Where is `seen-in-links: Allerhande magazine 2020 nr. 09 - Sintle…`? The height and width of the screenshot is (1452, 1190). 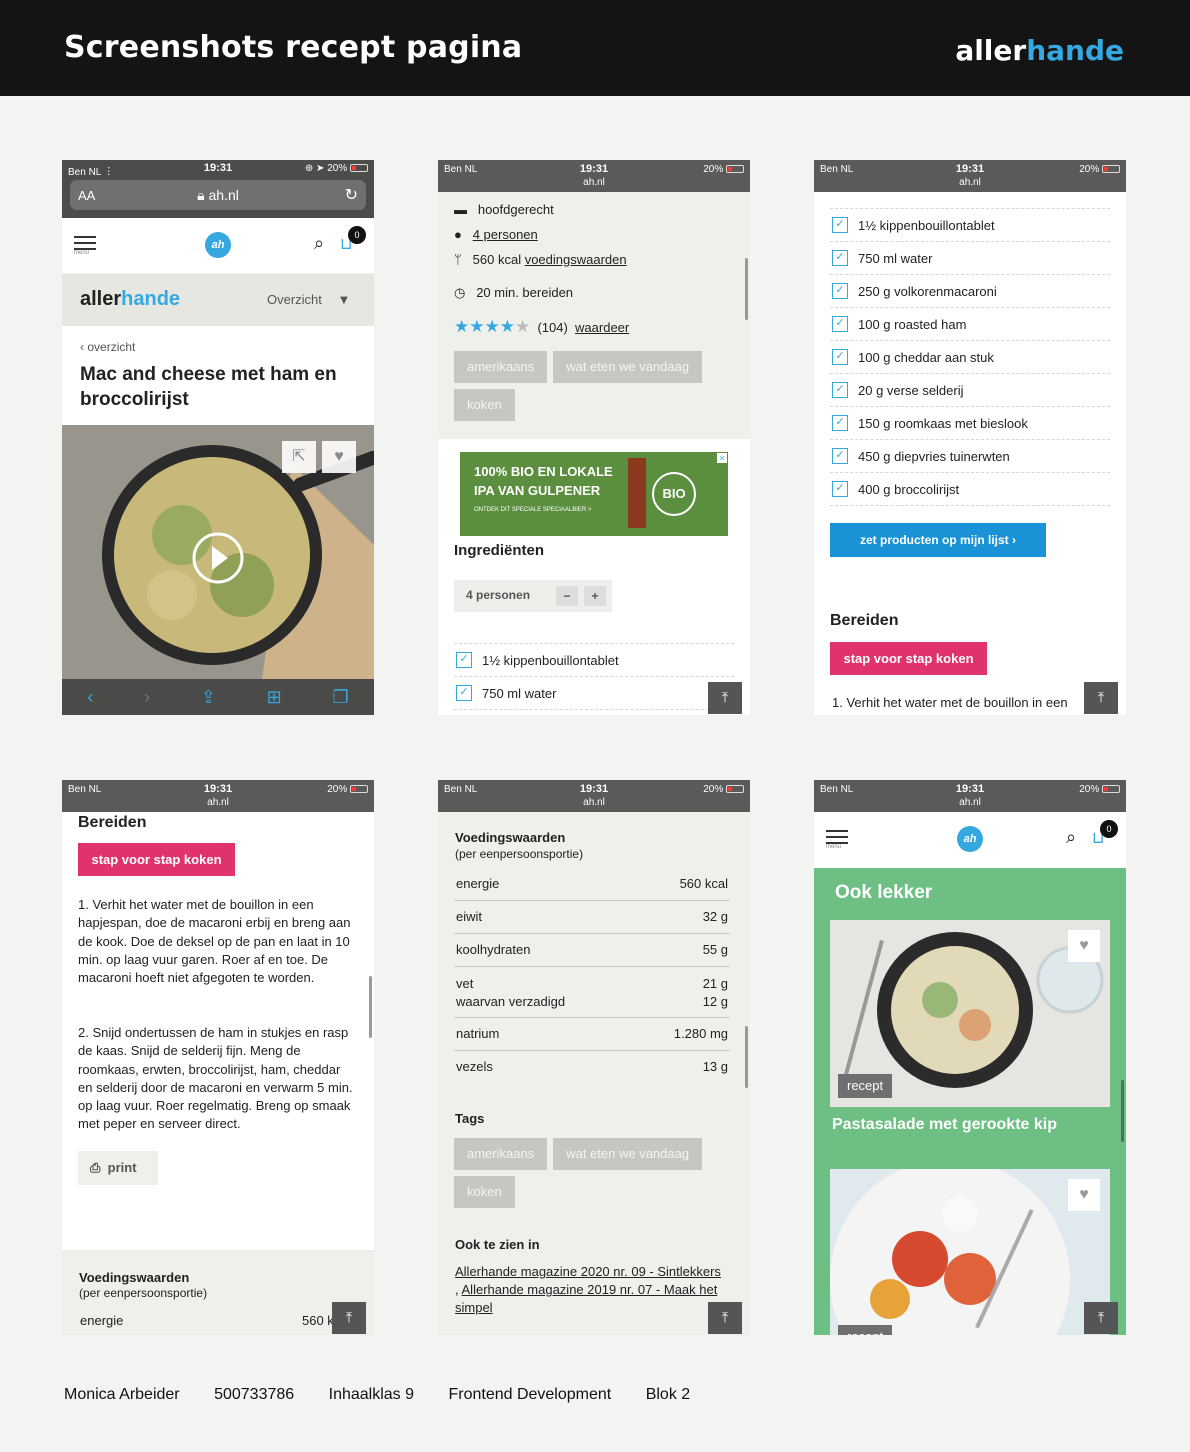 seen-in-links: Allerhande magazine 2020 nr. 09 - Sintle… is located at coordinates (588, 1289).